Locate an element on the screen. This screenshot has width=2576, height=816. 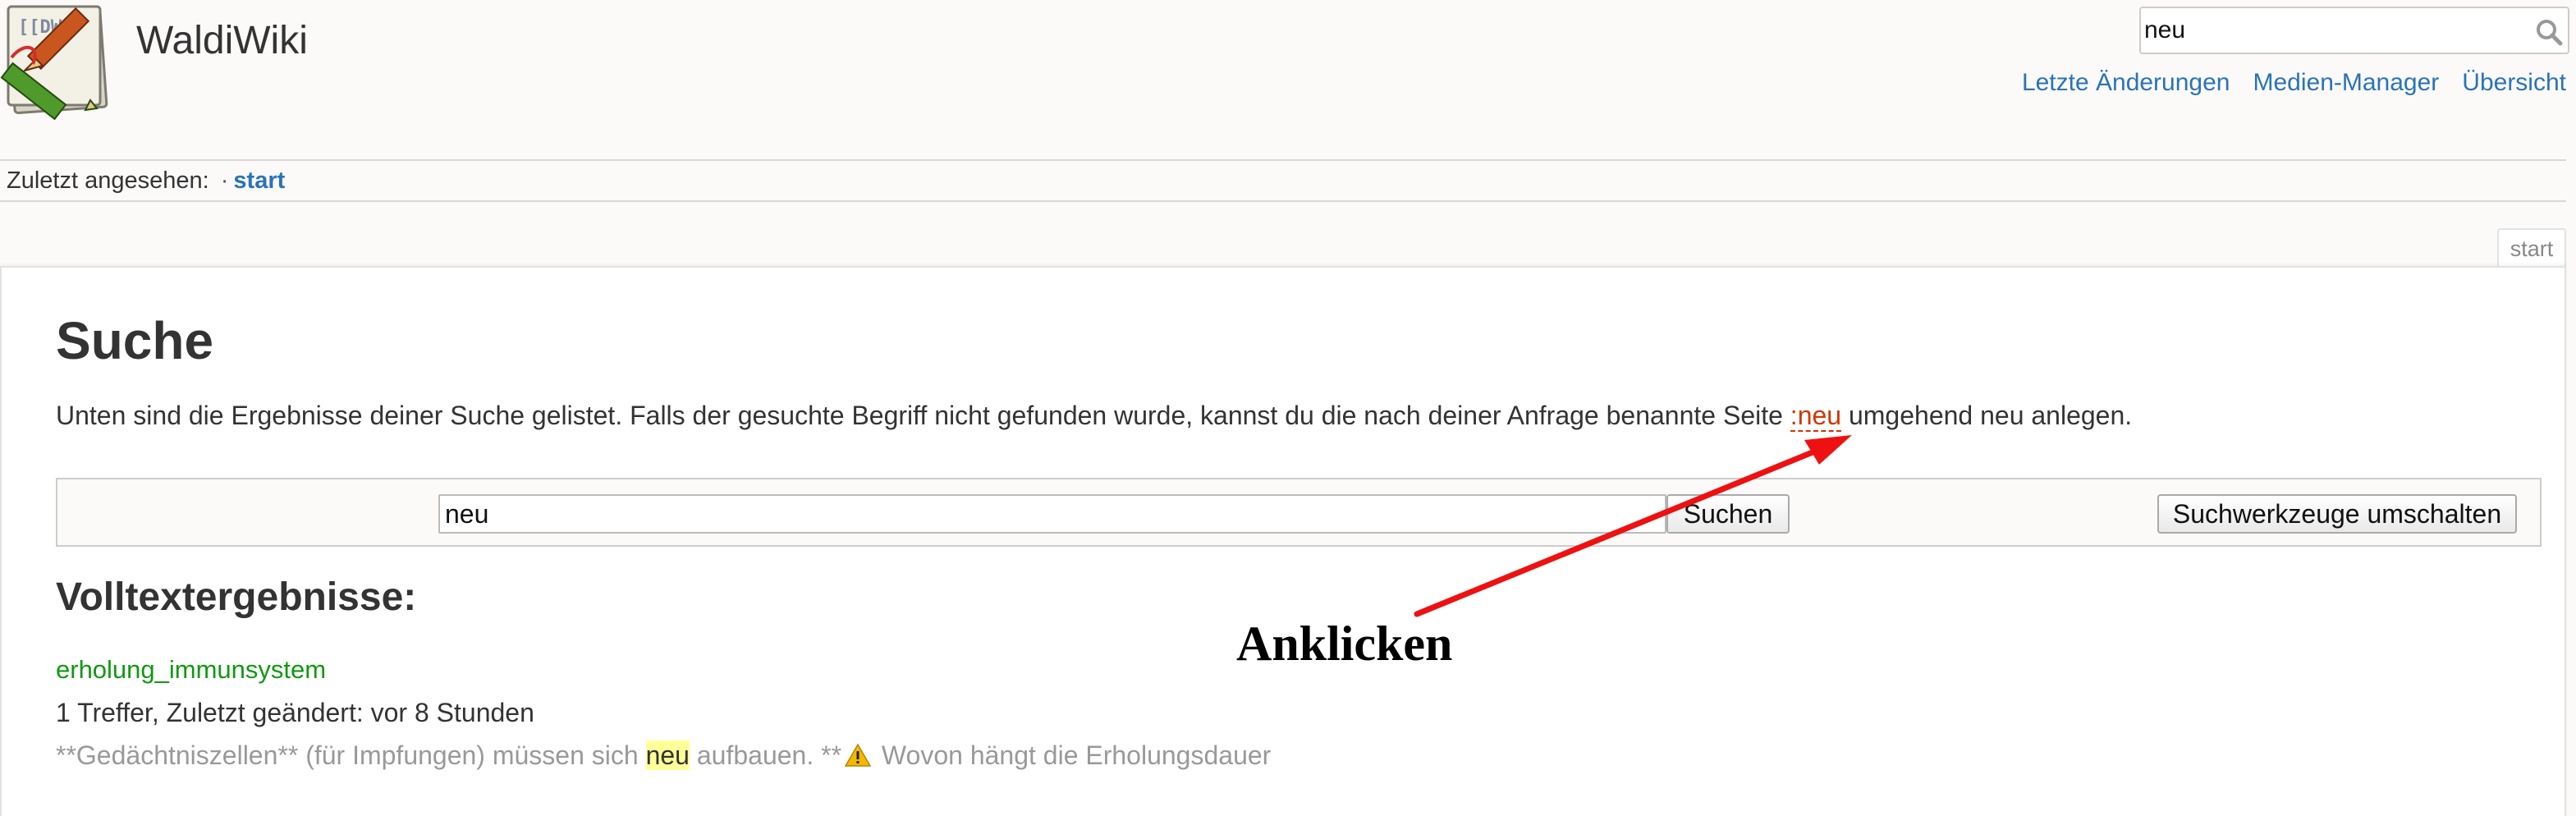
intro-text-after: umgehend neu anlegen. is located at coordinates (1987, 415).